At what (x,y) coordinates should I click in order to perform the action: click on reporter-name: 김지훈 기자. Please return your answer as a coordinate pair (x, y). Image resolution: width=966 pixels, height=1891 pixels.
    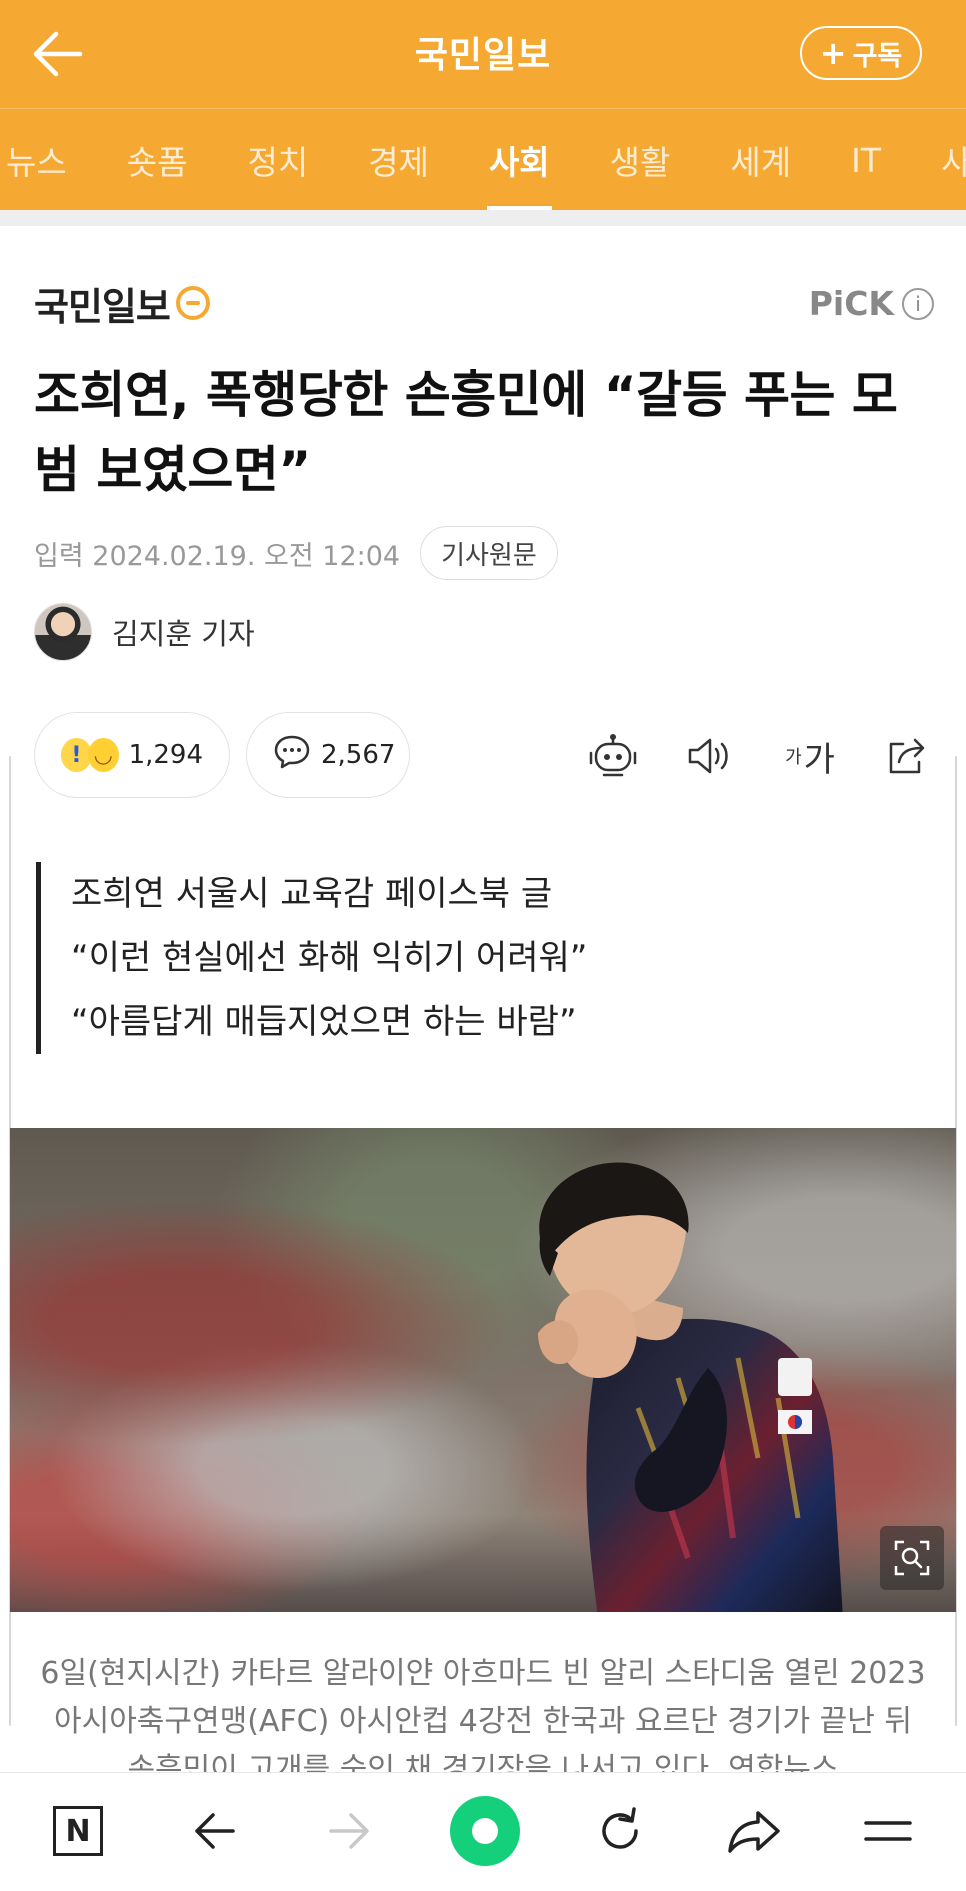
    Looking at the image, I should click on (183, 634).